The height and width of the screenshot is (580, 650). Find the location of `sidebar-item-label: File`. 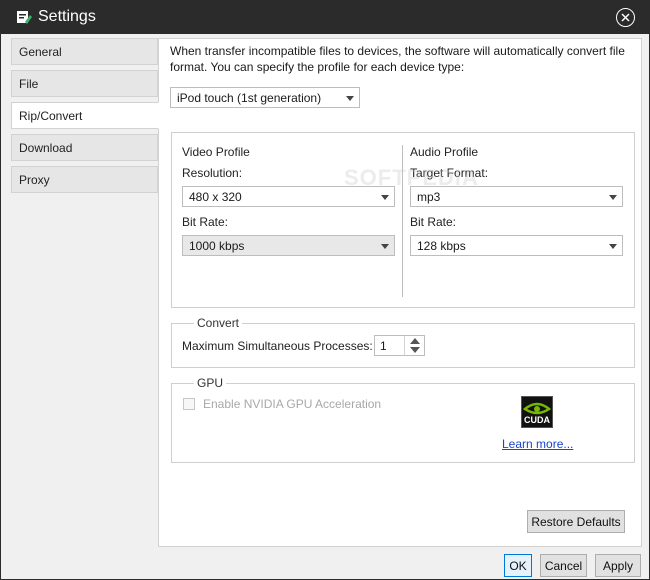

sidebar-item-label: File is located at coordinates (29, 84).